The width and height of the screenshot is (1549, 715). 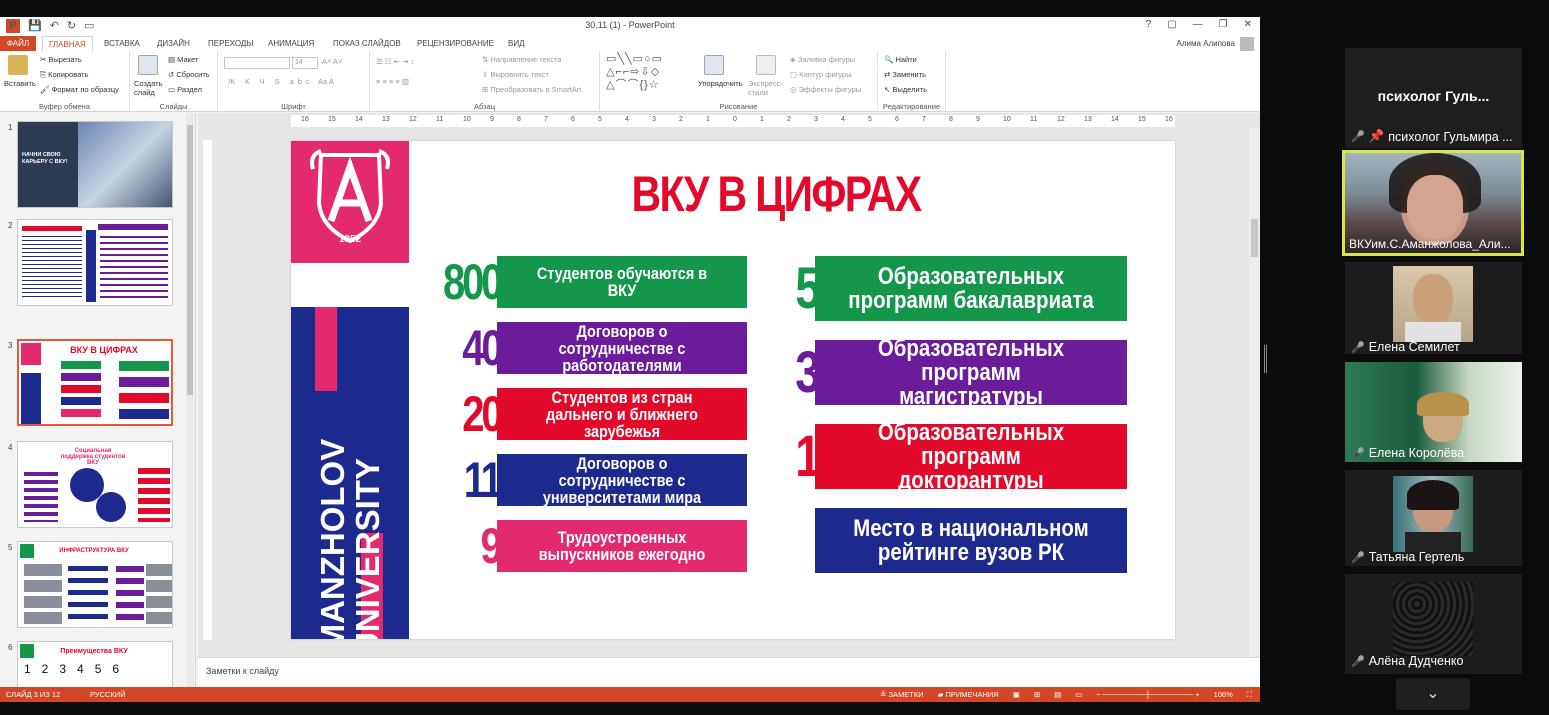 I want to click on reset-label: Сбросить, so click(x=193, y=74).